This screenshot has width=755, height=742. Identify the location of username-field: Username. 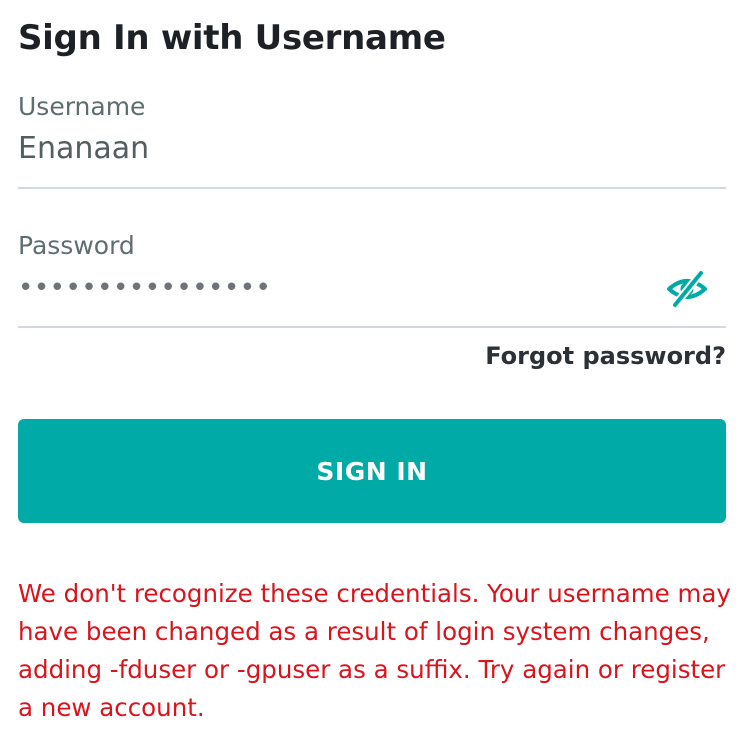
(372, 140).